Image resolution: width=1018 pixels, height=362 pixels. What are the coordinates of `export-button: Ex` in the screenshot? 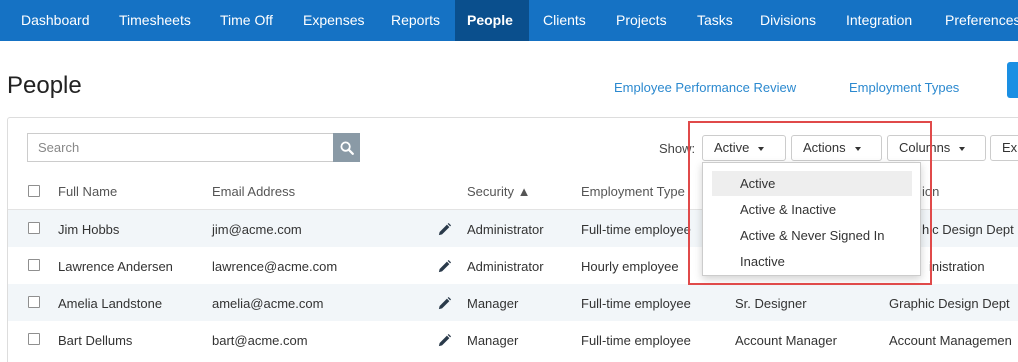 It's located at (1004, 148).